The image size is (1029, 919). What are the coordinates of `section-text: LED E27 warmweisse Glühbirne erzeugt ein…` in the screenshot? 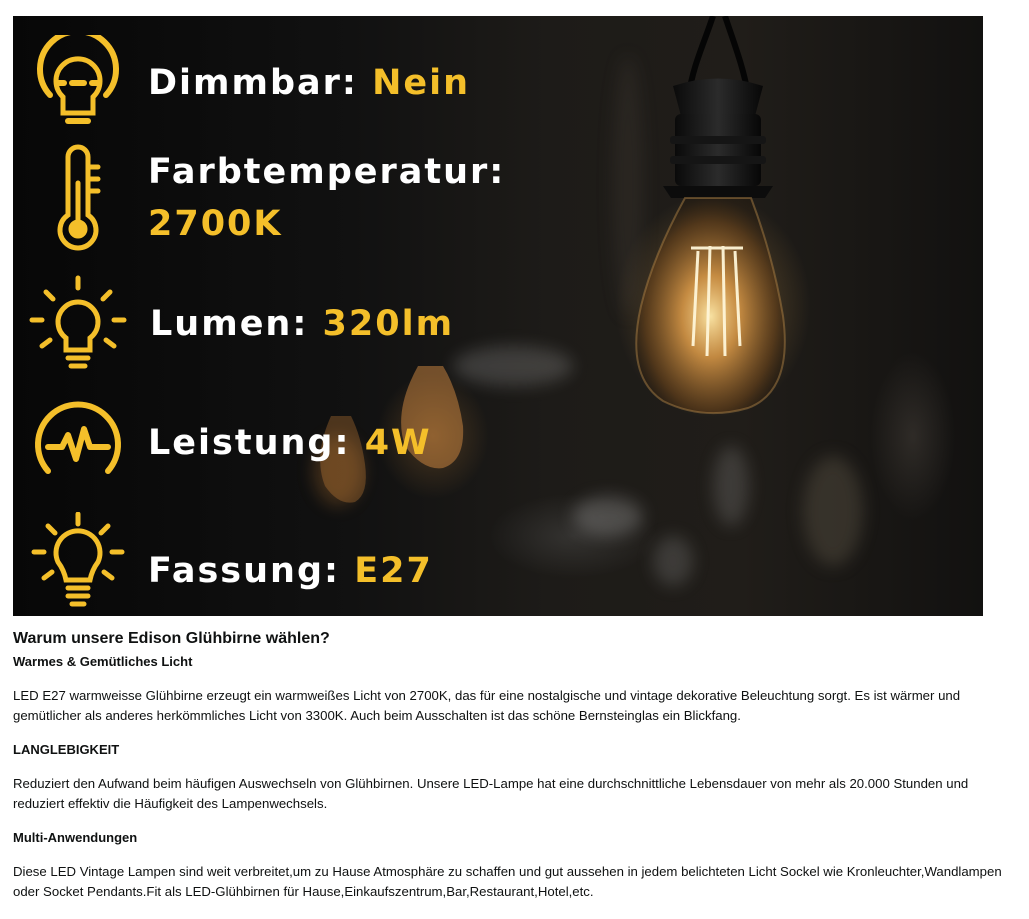 It's located at (487, 705).